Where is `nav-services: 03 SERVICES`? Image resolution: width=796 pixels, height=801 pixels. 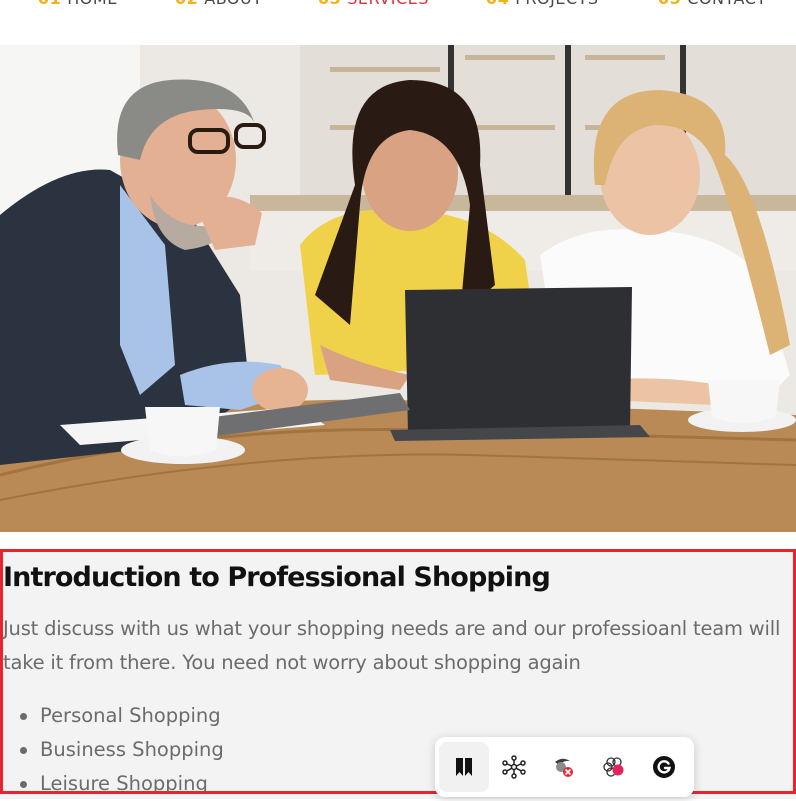
nav-services: 03 SERVICES is located at coordinates (373, 4).